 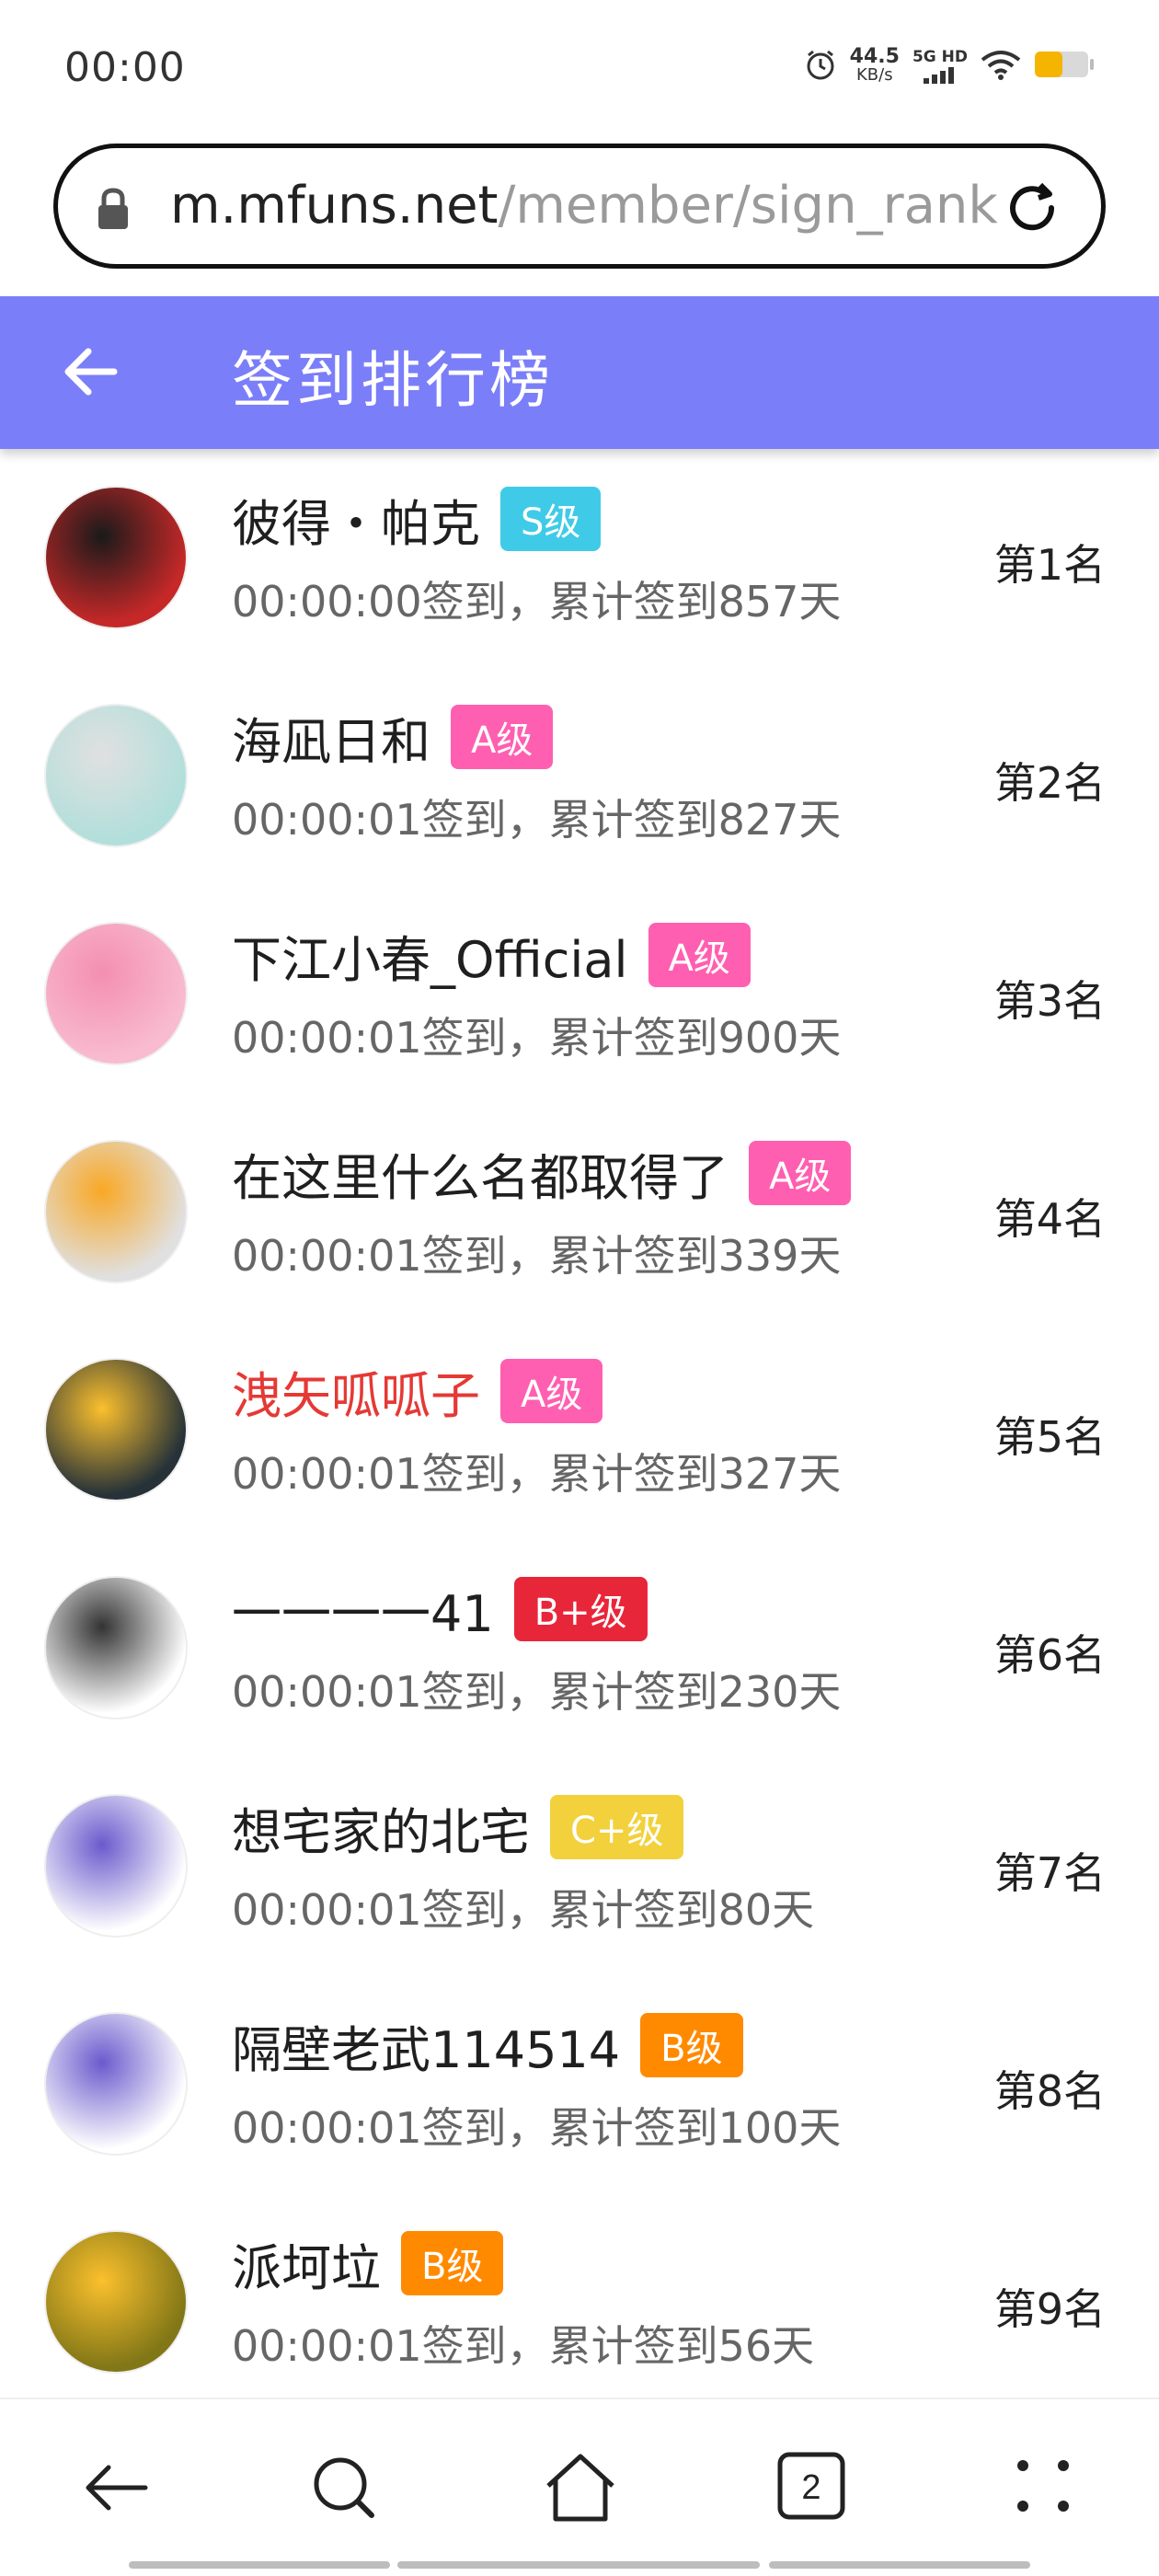 What do you see at coordinates (537, 820) in the screenshot?
I see `sign-info: 00:00:01签到，累计签到827天` at bounding box center [537, 820].